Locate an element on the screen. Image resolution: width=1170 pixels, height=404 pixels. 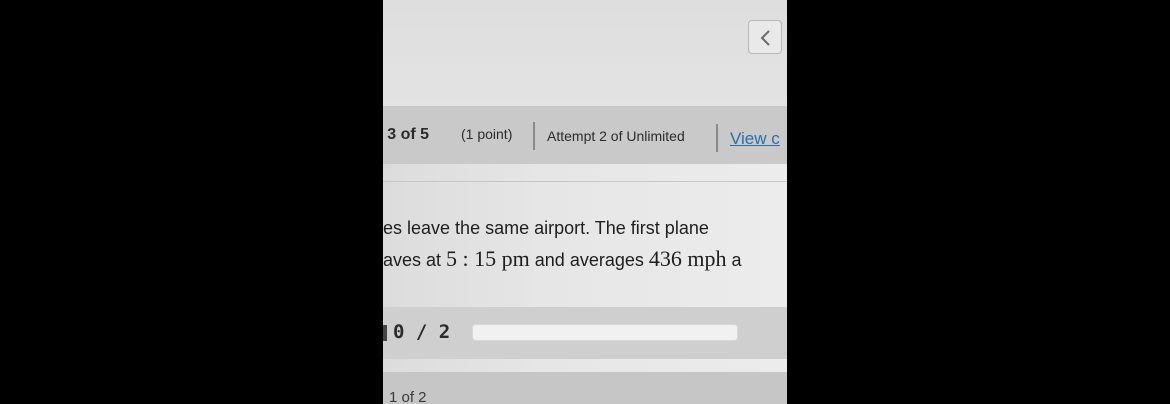
question-number: n 3 of 5 is located at coordinates (406, 134).